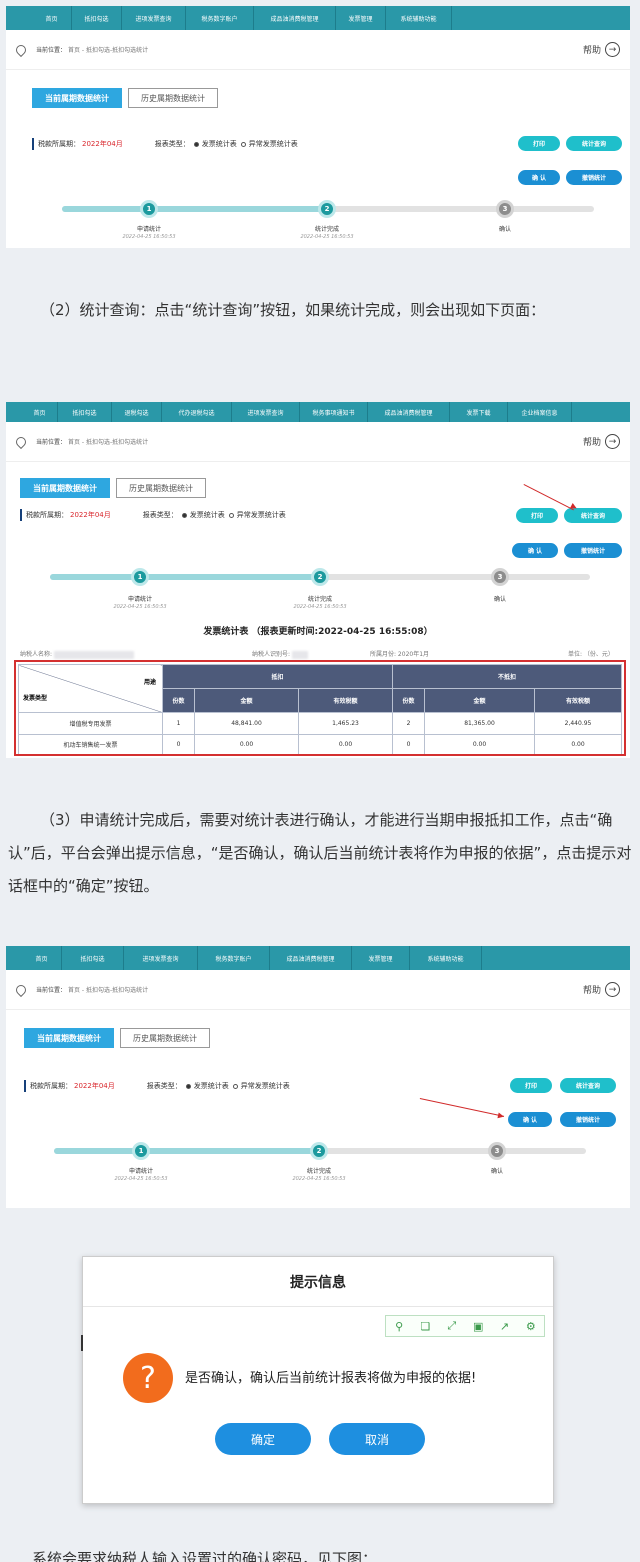 Image resolution: width=640 pixels, height=1562 pixels. What do you see at coordinates (334, 412) in the screenshot?
I see `nav-item: 税务事项通知书` at bounding box center [334, 412].